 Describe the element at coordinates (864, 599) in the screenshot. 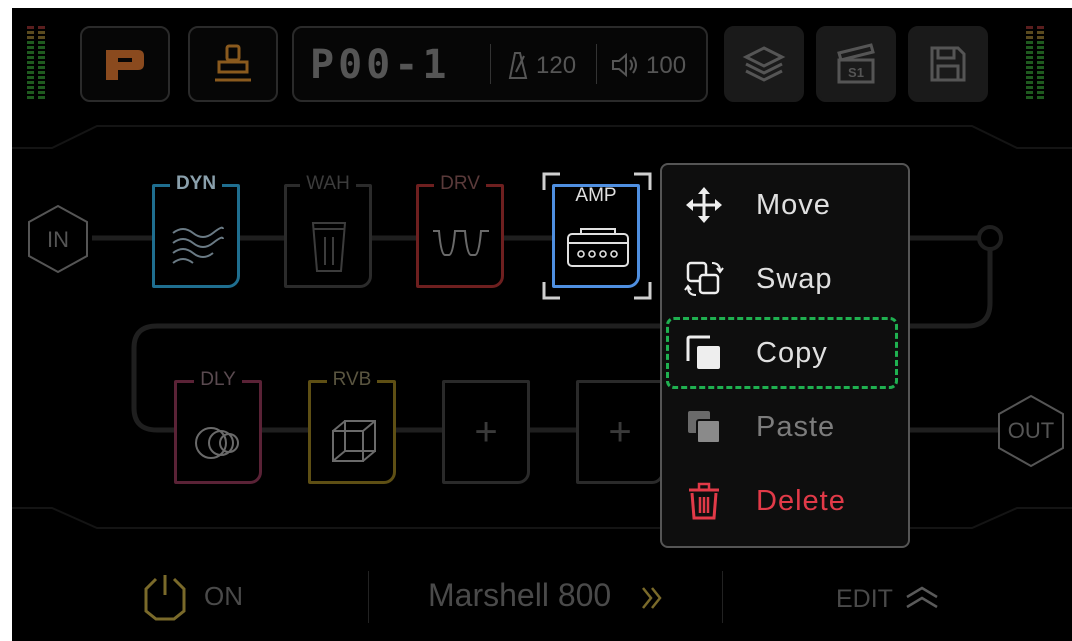

I see `edit-label: EDIT` at that location.